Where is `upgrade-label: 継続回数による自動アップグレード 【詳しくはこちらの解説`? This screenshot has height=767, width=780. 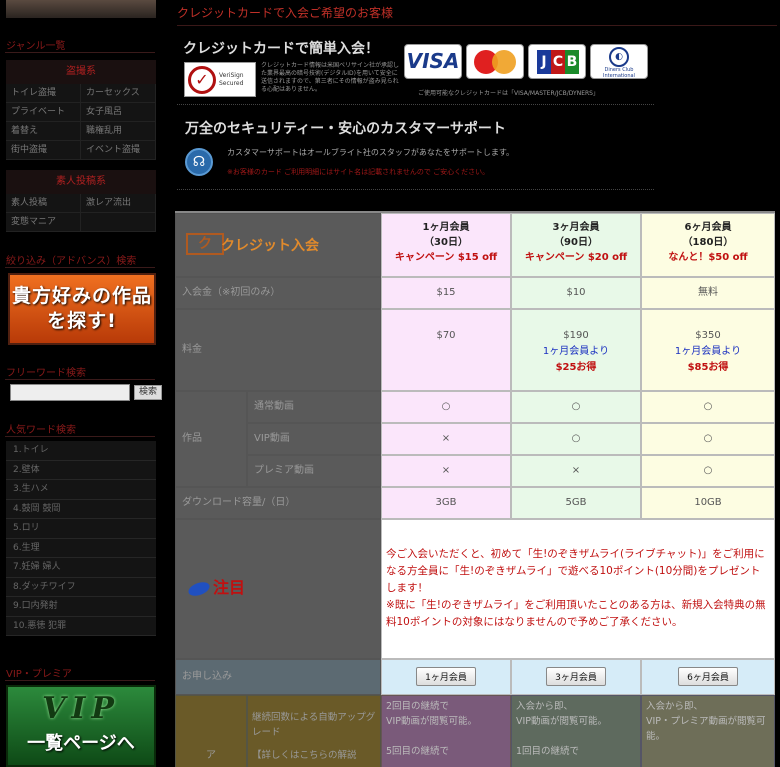 upgrade-label: 継続回数による自動アップグレード 【詳しくはこちらの解説 is located at coordinates (314, 731).